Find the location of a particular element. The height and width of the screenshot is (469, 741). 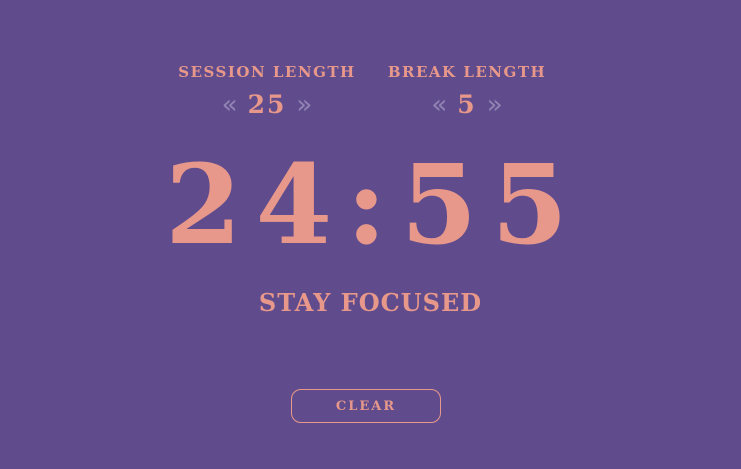

break-length-label: BREAK LENGTH is located at coordinates (467, 72).